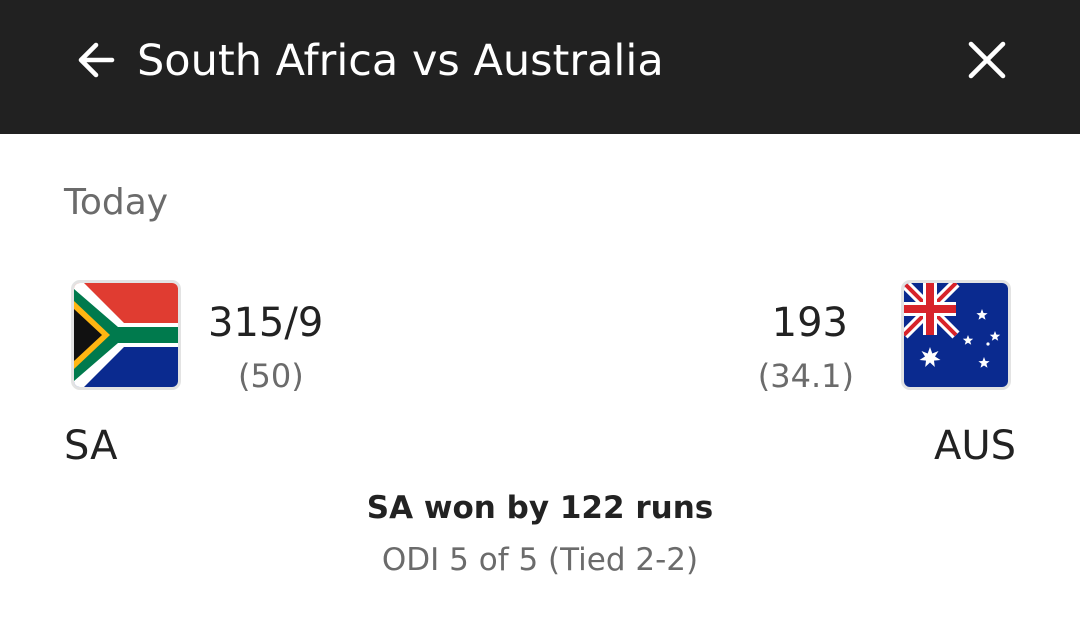 Image resolution: width=1080 pixels, height=625 pixels. What do you see at coordinates (266, 323) in the screenshot?
I see `home-score: 315/9` at bounding box center [266, 323].